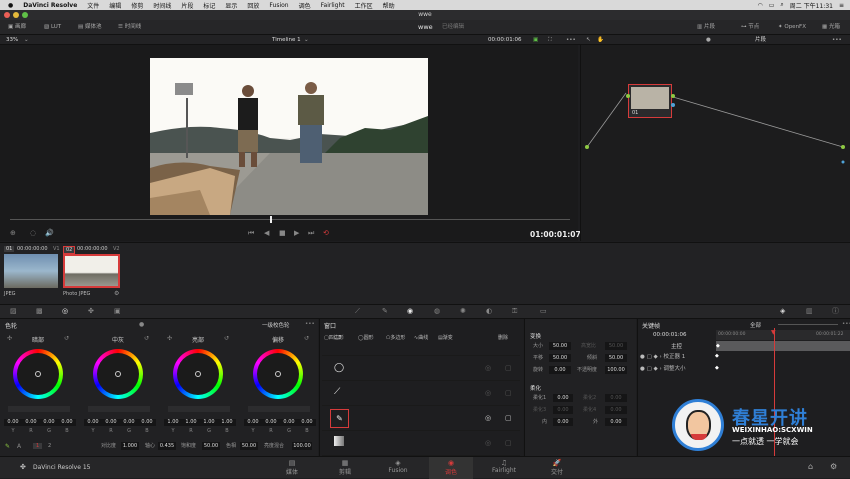  What do you see at coordinates (673, 105) in the screenshot?
I see `node-alpha-dot` at bounding box center [673, 105].